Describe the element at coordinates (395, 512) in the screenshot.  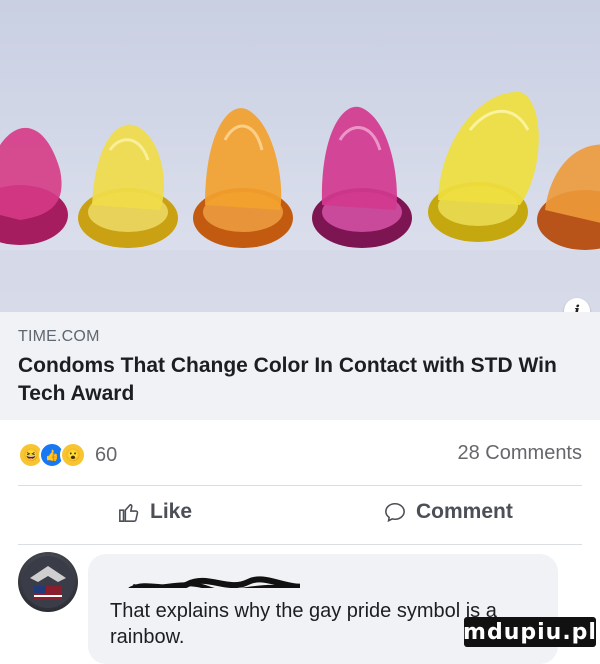
I see `comment-icon` at that location.